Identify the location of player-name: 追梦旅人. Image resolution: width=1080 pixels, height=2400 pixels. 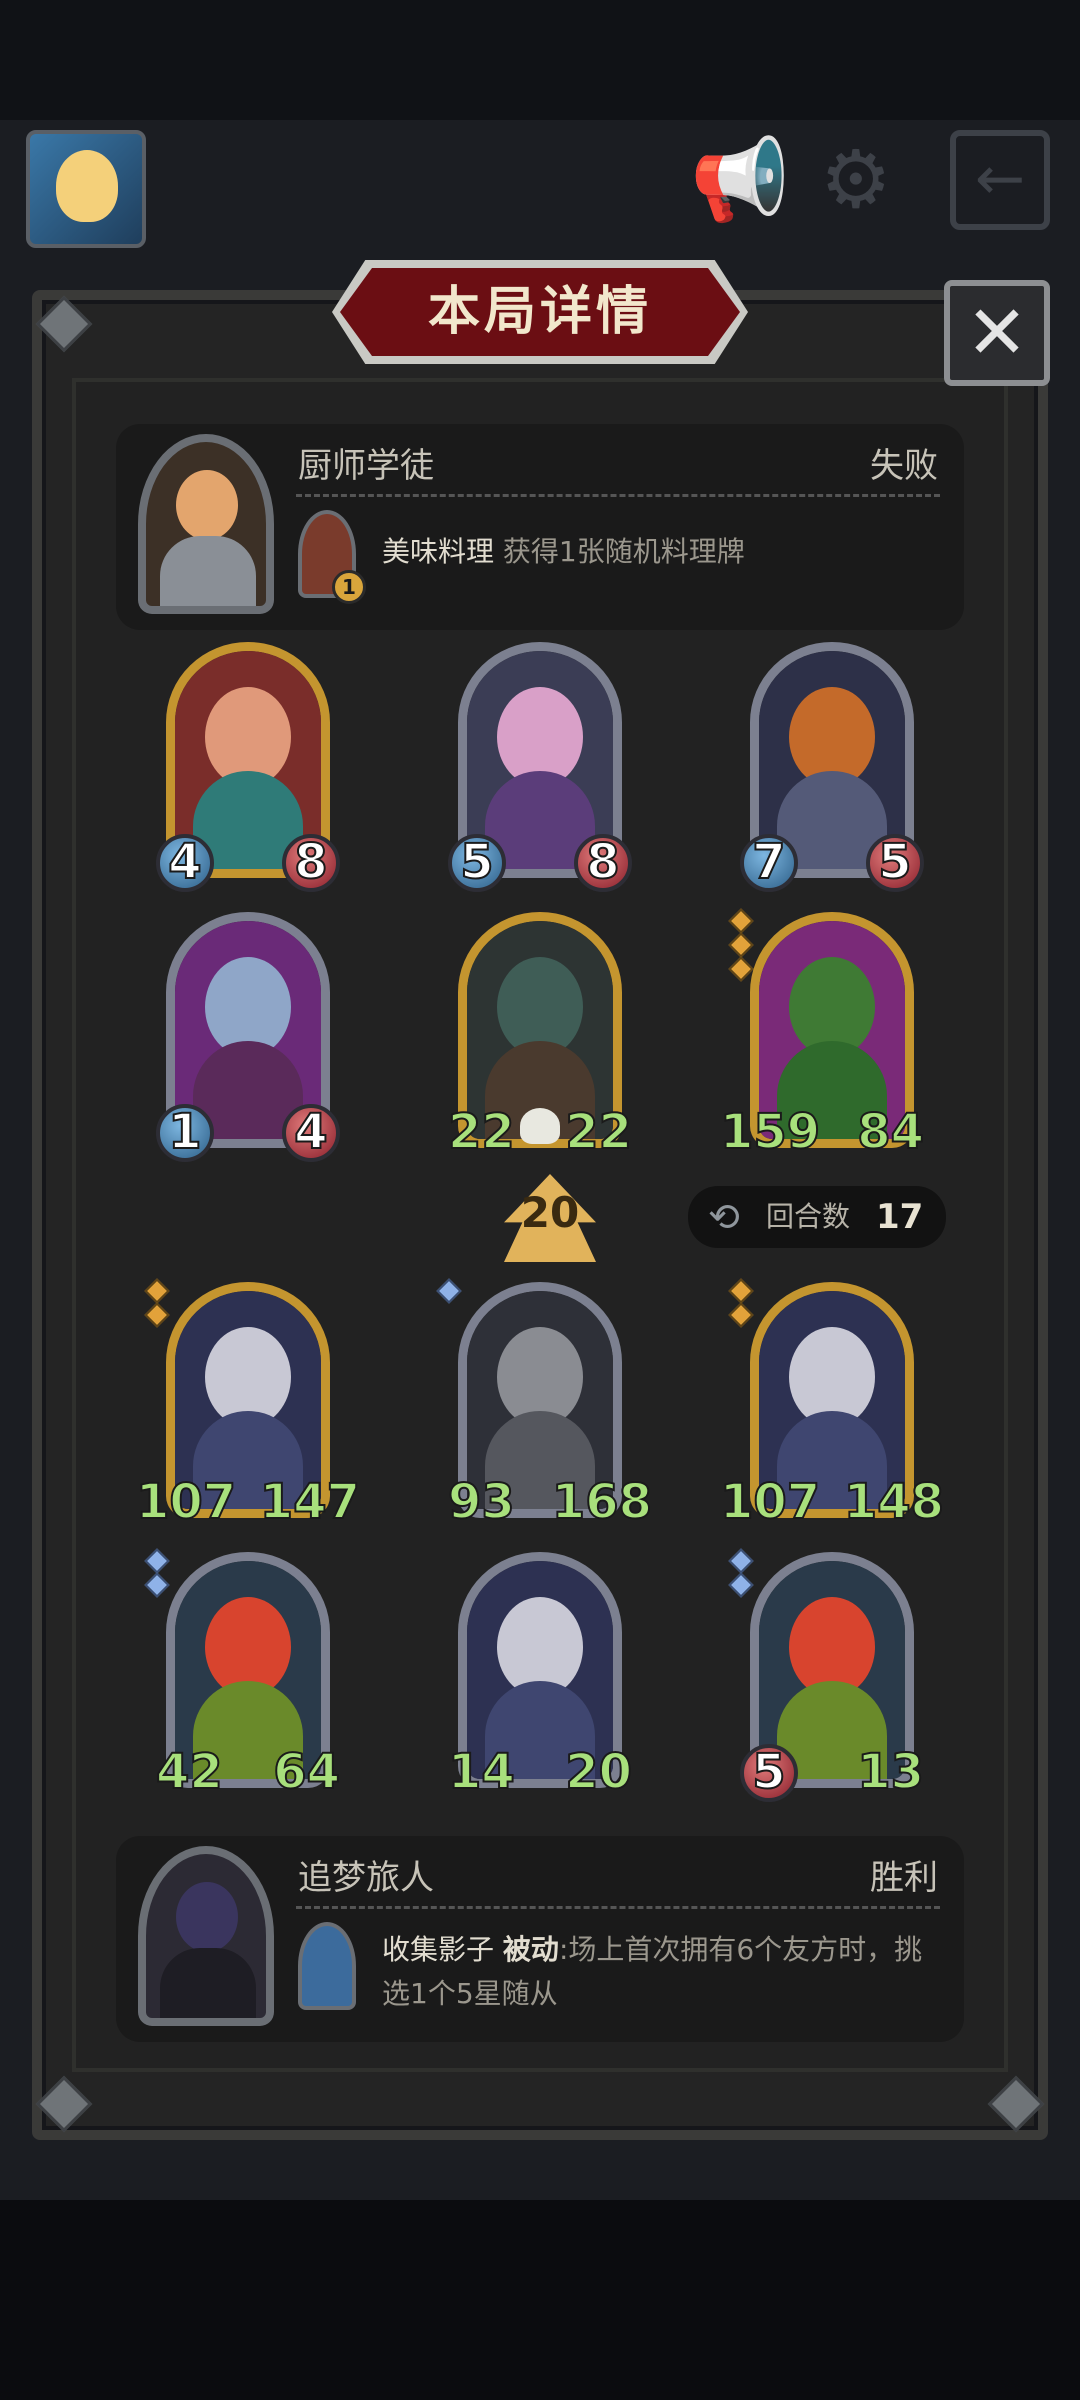
(366, 1878).